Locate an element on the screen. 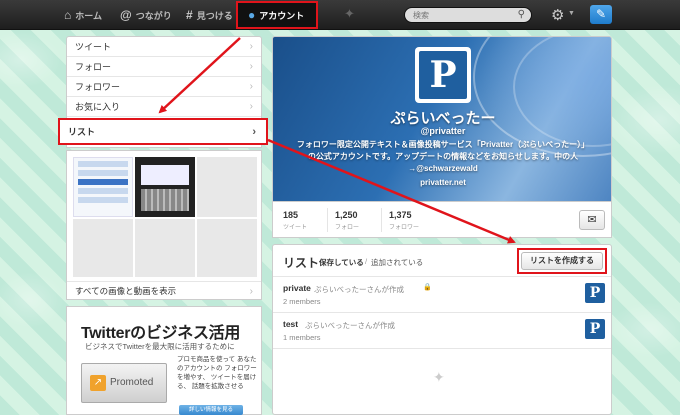 Image resolution: width=680 pixels, height=415 pixels. list-member-count: 1 members is located at coordinates (302, 337).